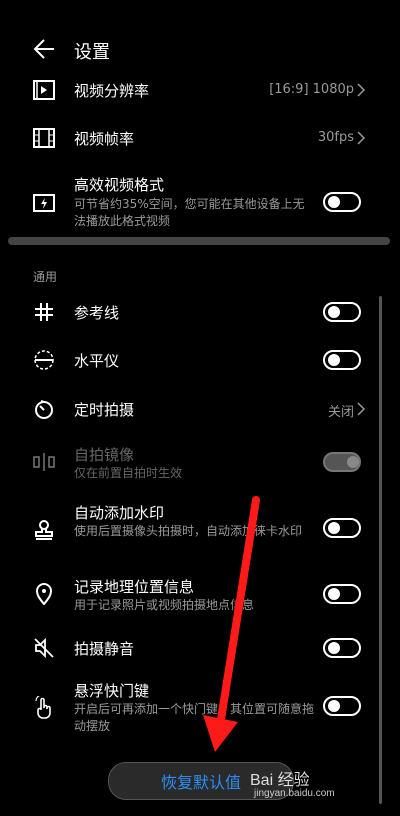 The image size is (400, 816). Describe the element at coordinates (104, 455) in the screenshot. I see `mirror-label: 自拍镜像` at that location.